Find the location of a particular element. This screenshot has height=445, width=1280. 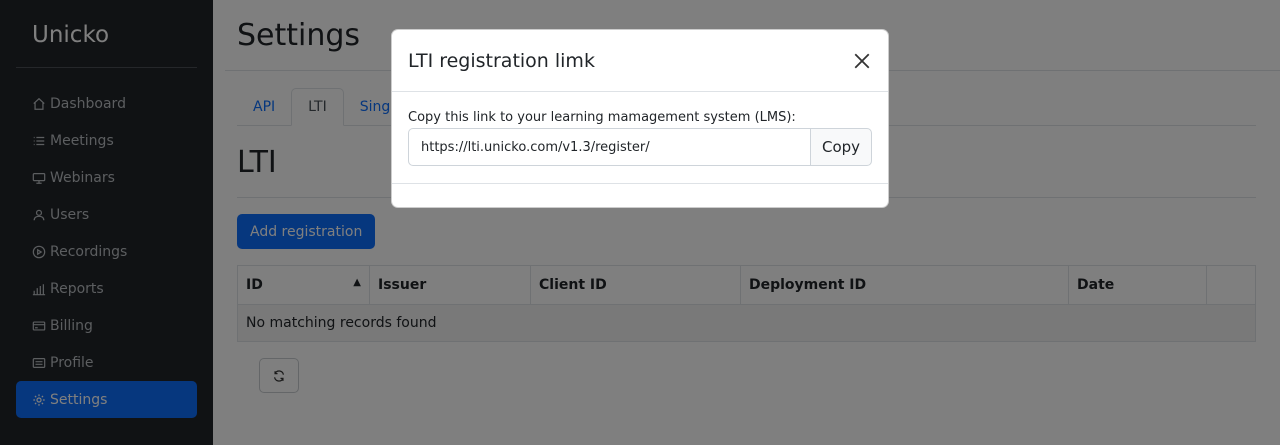

close-icon is located at coordinates (862, 60).